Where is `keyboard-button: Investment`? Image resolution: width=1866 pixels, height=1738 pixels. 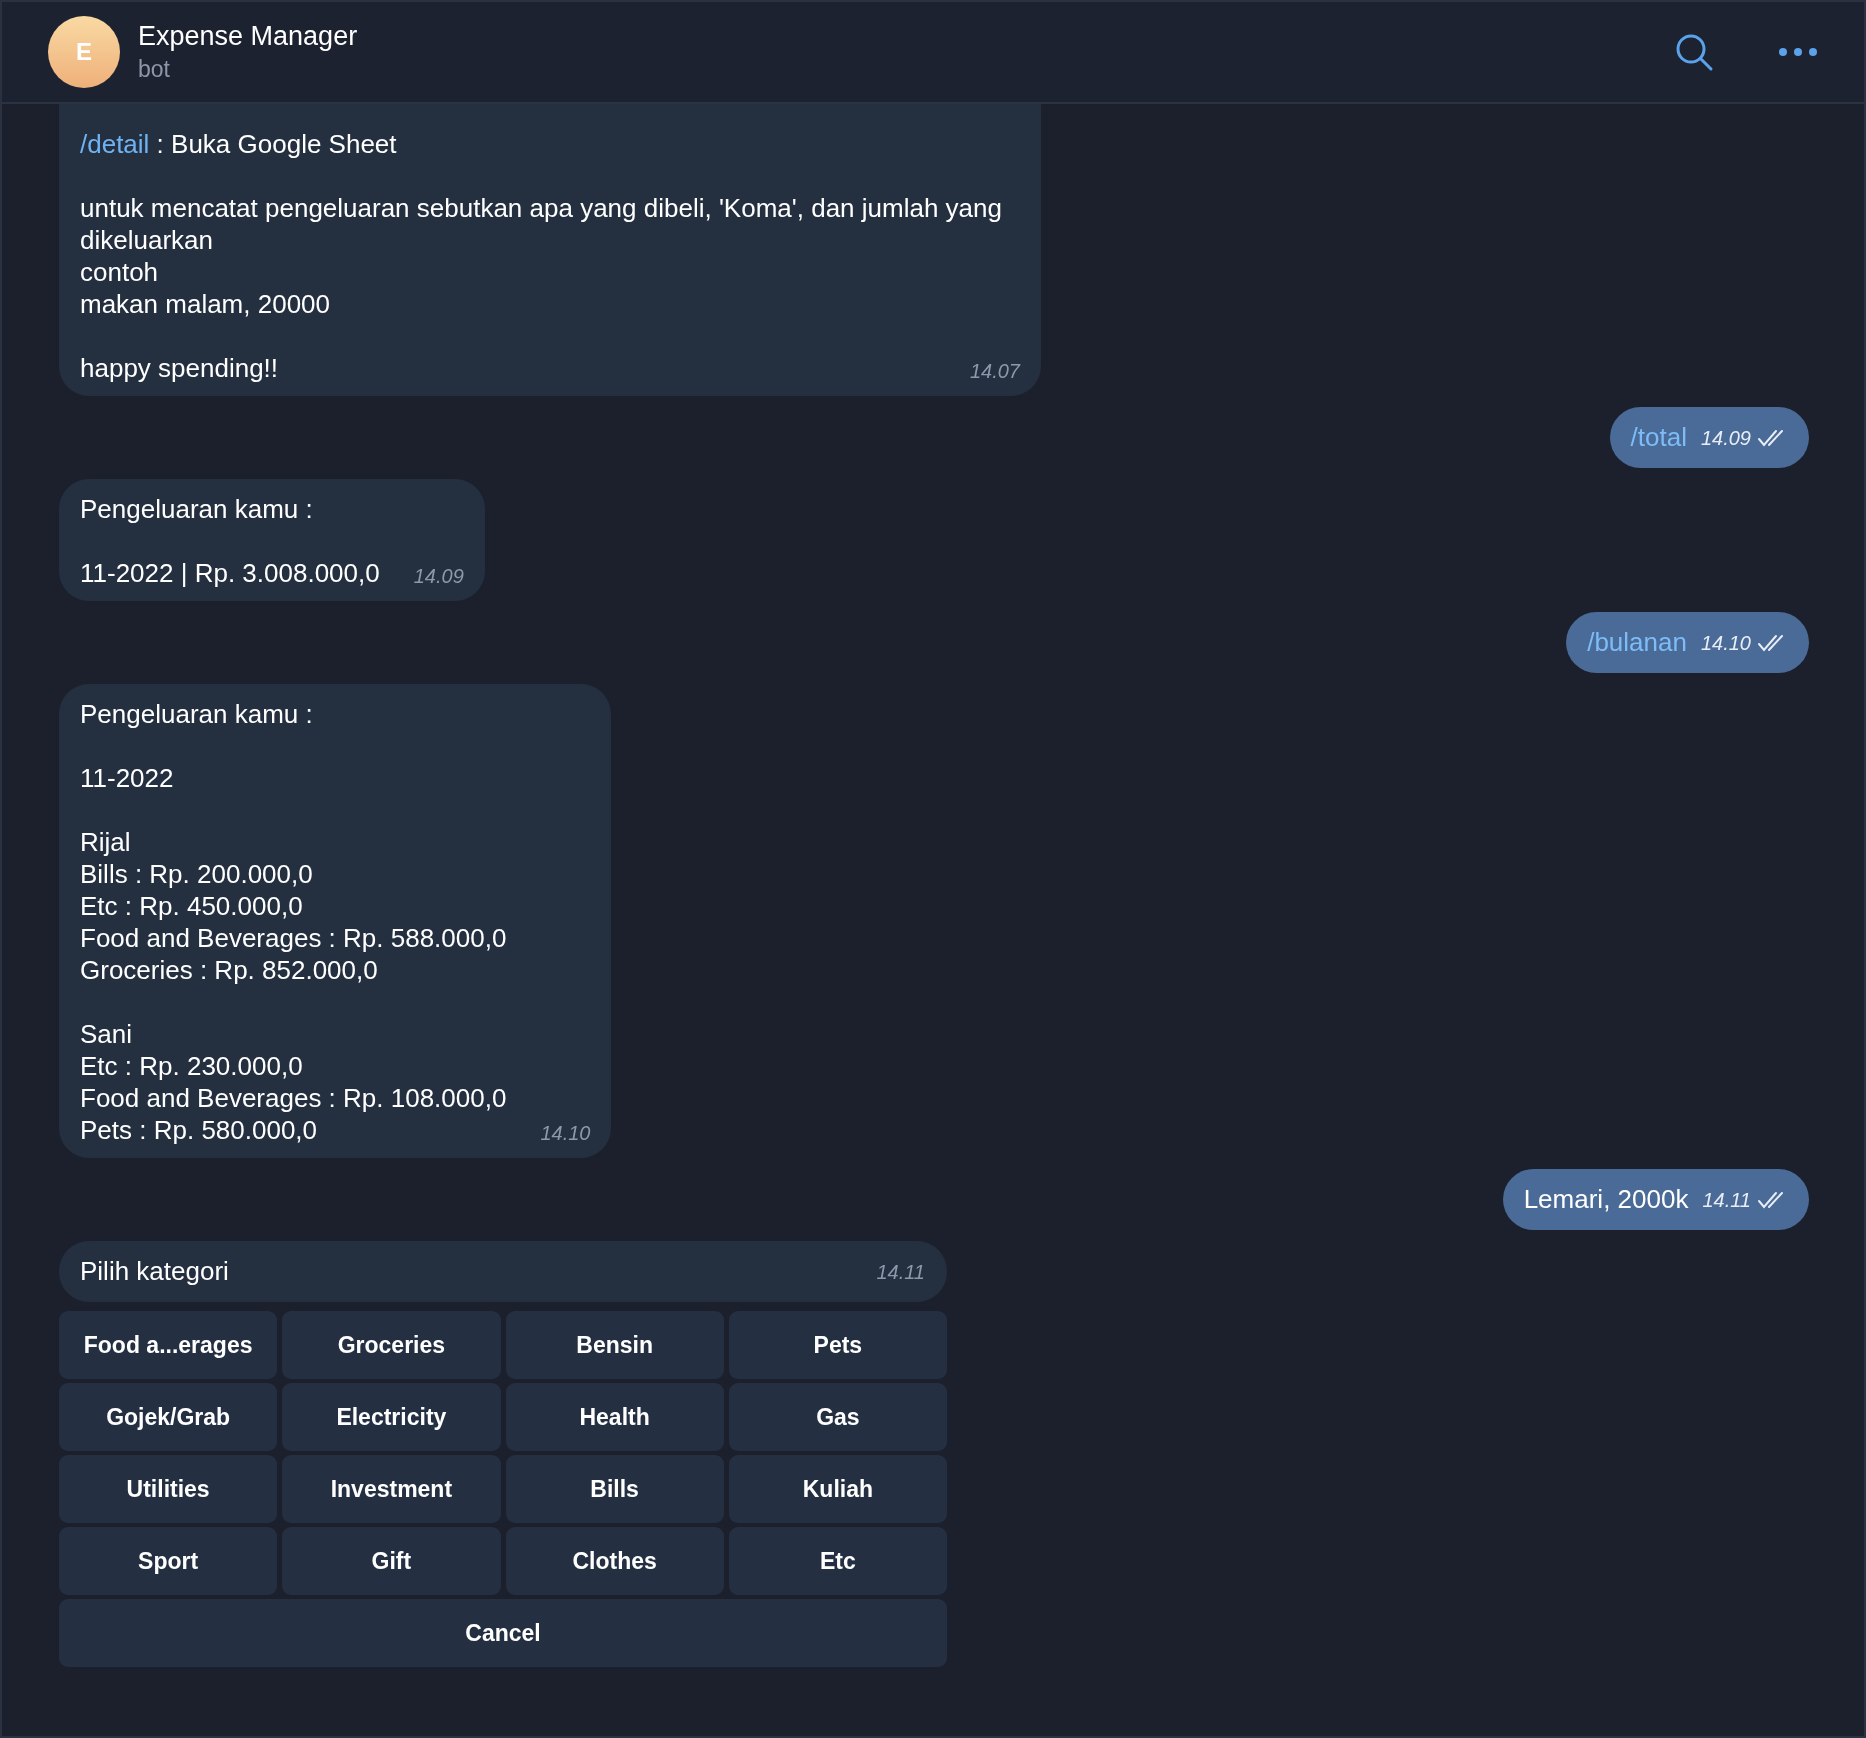 keyboard-button: Investment is located at coordinates (391, 1489).